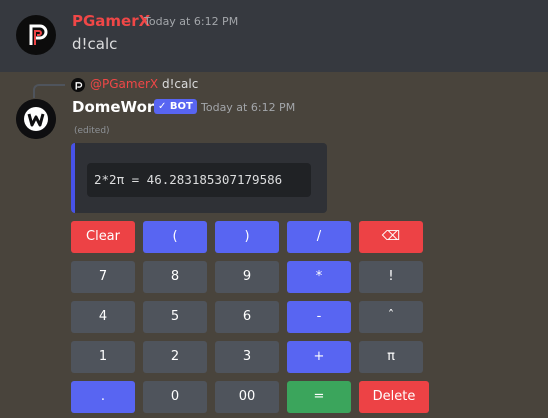  Describe the element at coordinates (247, 357) in the screenshot. I see `calc-button-3: 3` at that location.